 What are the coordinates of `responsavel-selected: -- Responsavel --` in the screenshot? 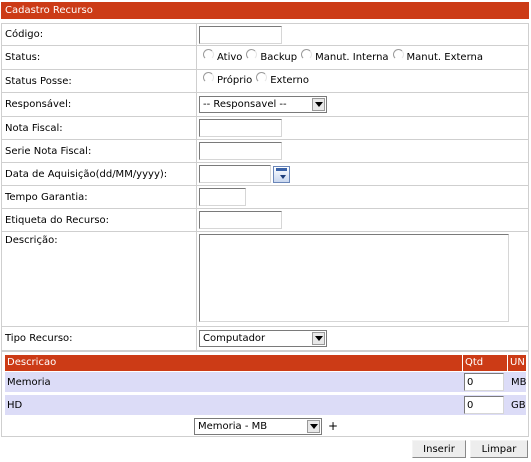 It's located at (245, 104).